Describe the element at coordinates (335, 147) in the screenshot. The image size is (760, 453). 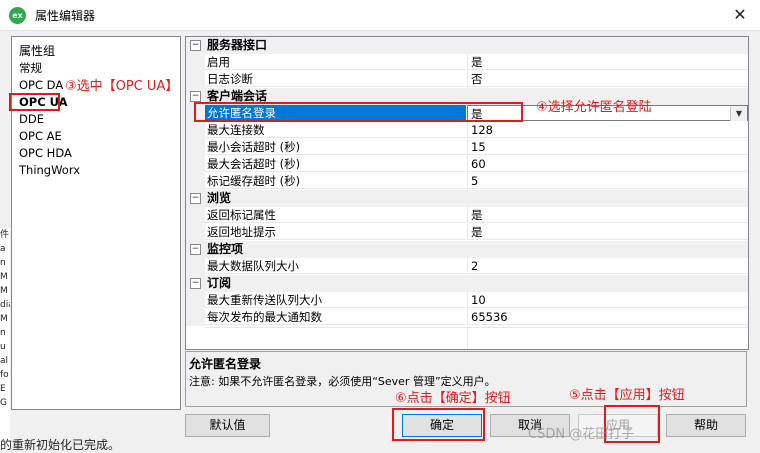
I see `property-name: 最小会话超时 (秒)` at that location.